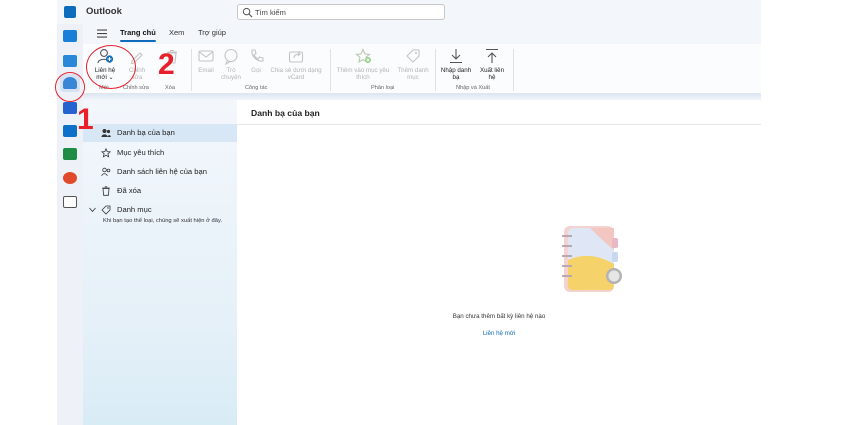 This screenshot has height=425, width=850. I want to click on import-arrow-icon, so click(456, 56).